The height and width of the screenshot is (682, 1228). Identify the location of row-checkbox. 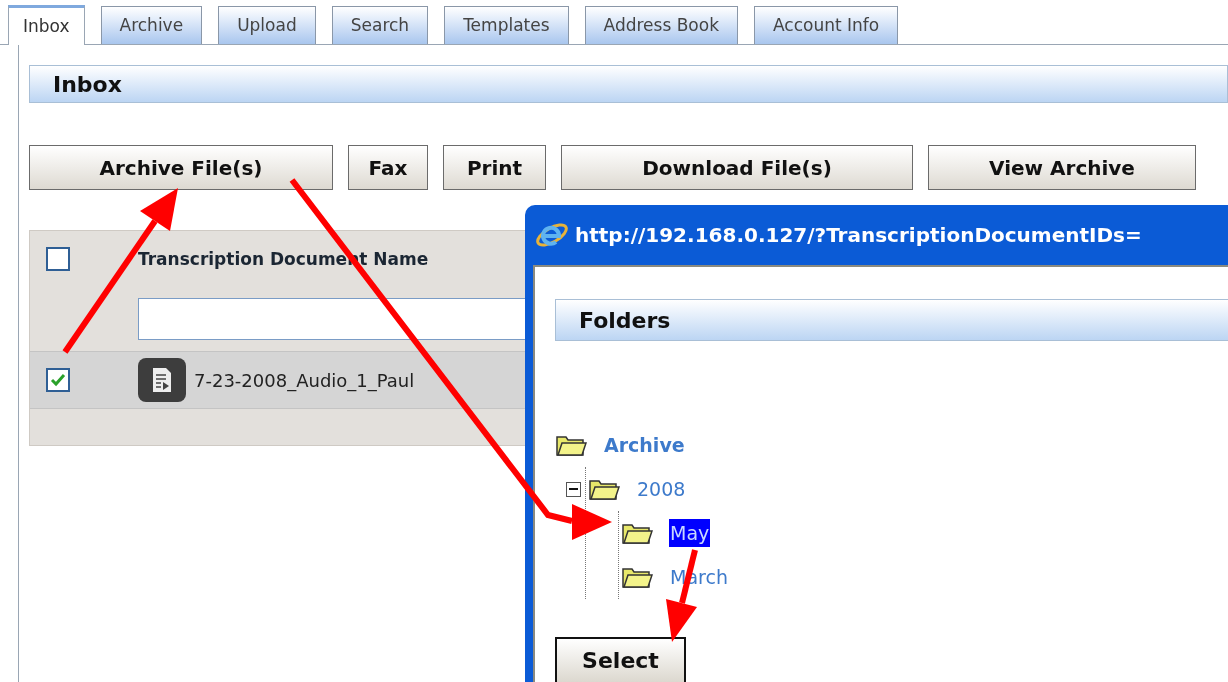
(58, 380).